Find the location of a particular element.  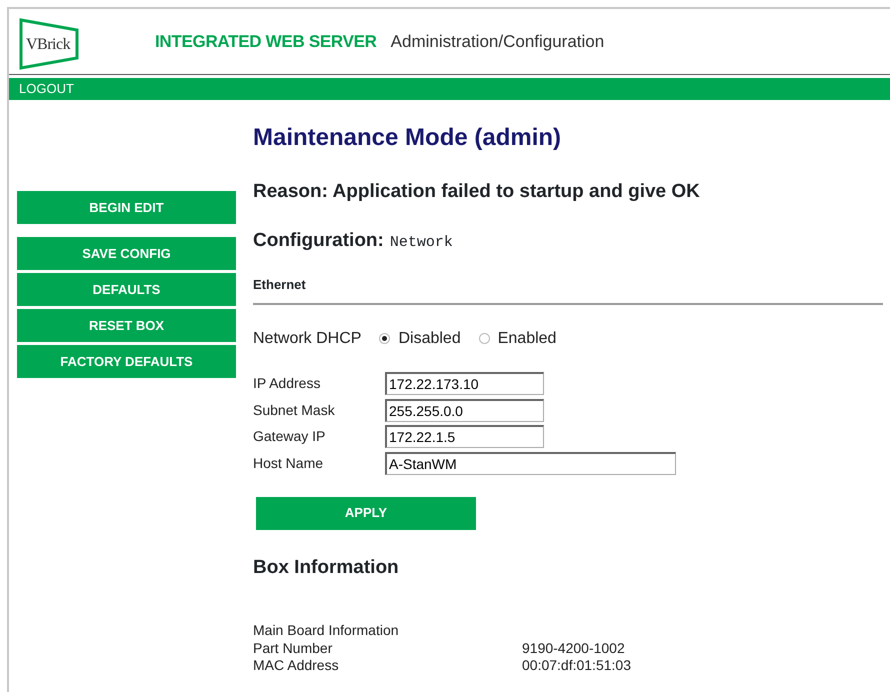

field-label: Host Name is located at coordinates (288, 463).